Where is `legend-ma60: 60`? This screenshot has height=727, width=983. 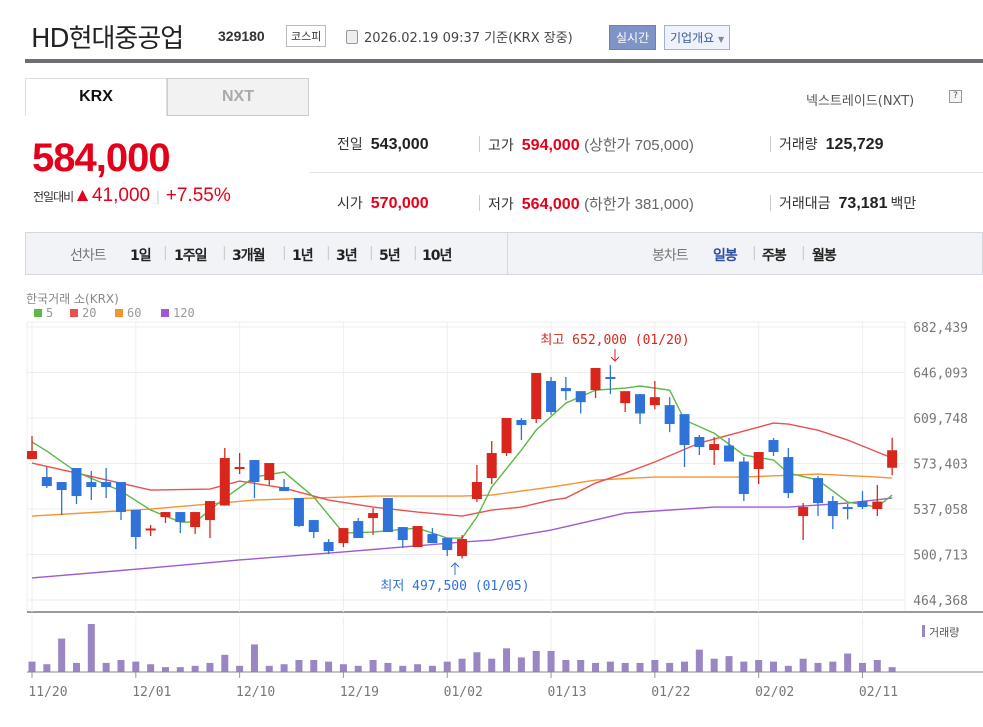
legend-ma60: 60 is located at coordinates (128, 313).